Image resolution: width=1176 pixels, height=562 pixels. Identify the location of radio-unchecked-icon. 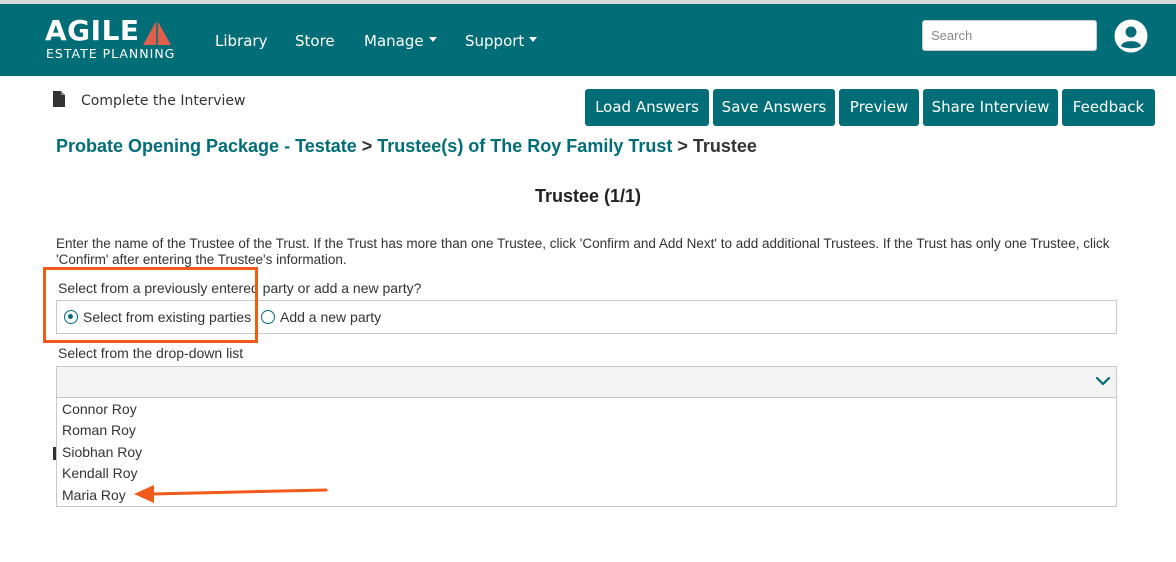
(268, 317).